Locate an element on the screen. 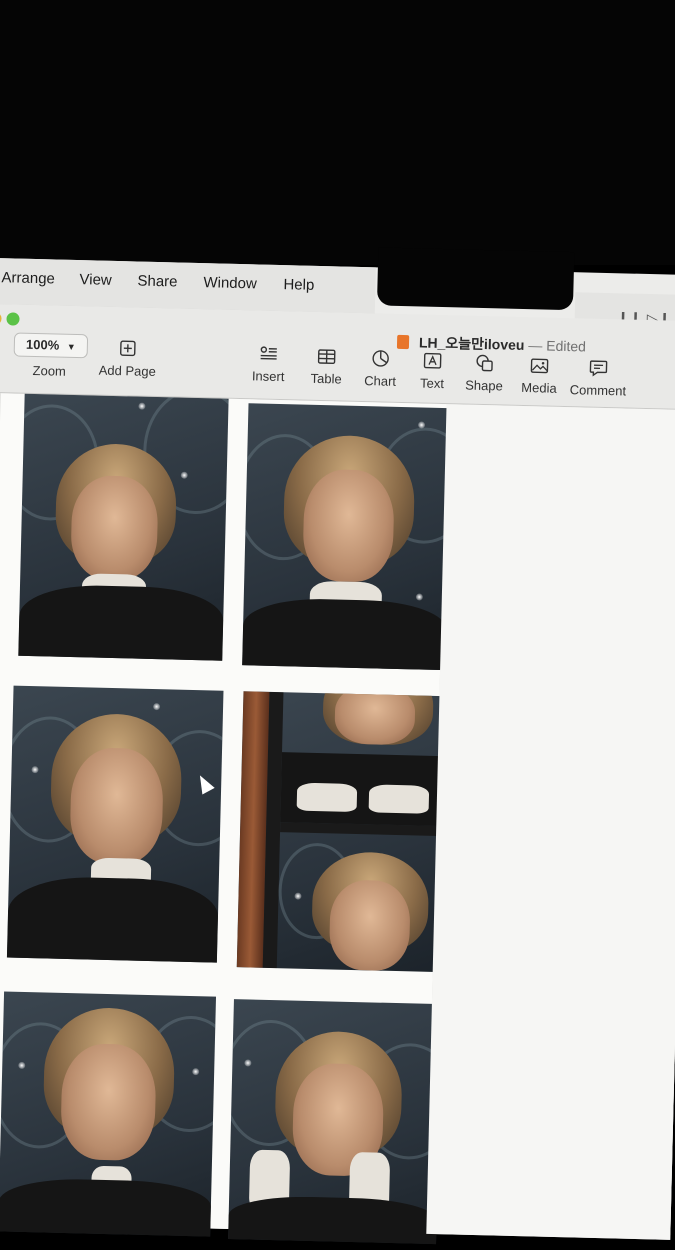 The width and height of the screenshot is (675, 1250). comment-button: Comment is located at coordinates (598, 377).